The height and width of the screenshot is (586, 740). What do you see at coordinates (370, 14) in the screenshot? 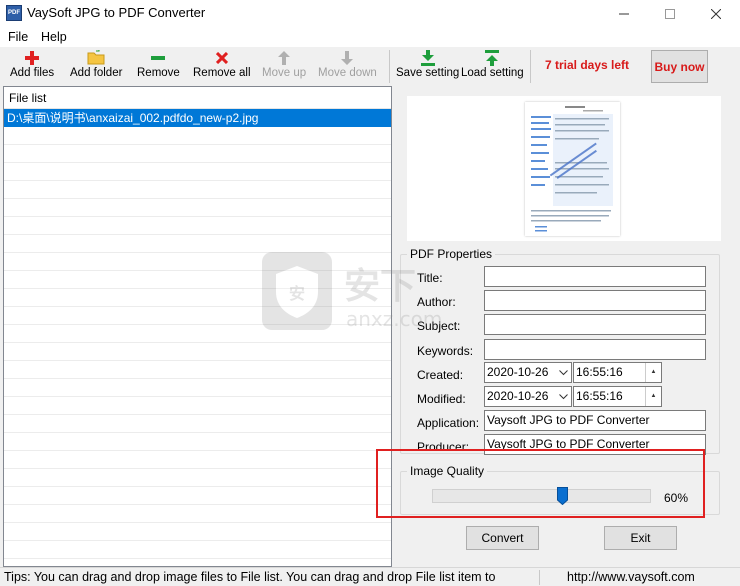
I see `title-bar: PDF VaySoft JPG to PDF Converter` at bounding box center [370, 14].